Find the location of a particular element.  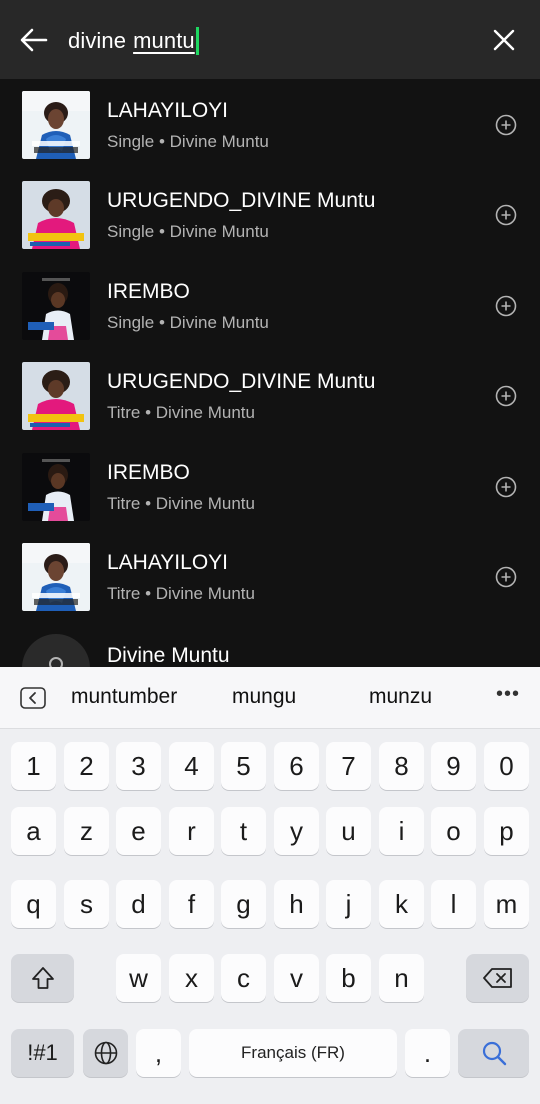

suggestion-item: munzu is located at coordinates (400, 697).